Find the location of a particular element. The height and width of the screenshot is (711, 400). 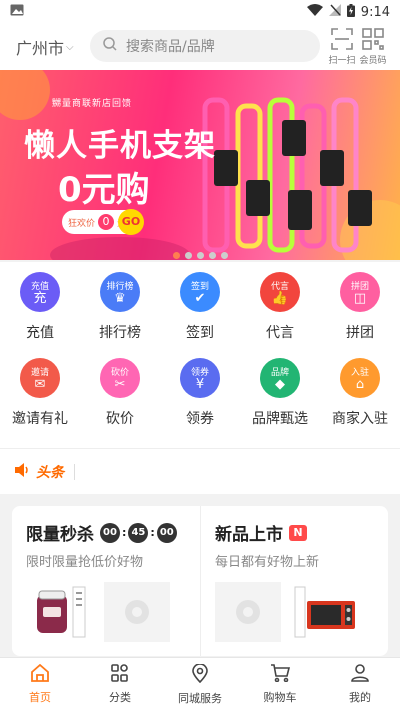

menu-item-coupon: 领券 ¥ 领券 is located at coordinates (200, 401).